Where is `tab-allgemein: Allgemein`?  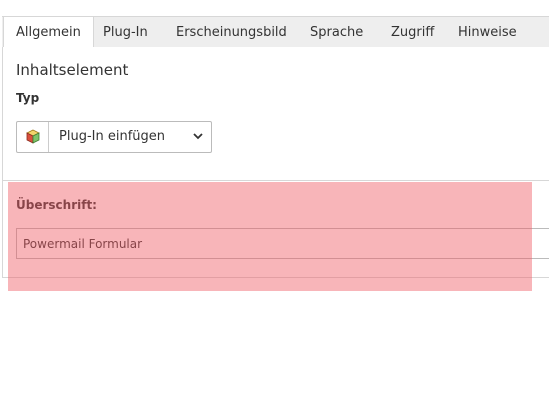
tab-allgemein: Allgemein is located at coordinates (48, 32).